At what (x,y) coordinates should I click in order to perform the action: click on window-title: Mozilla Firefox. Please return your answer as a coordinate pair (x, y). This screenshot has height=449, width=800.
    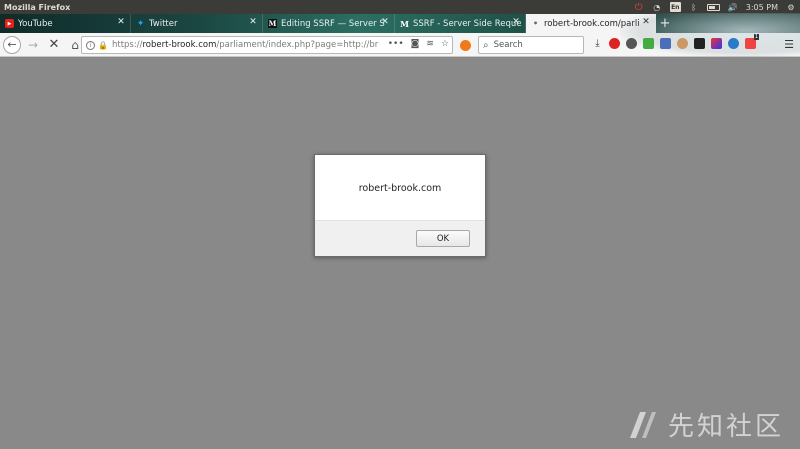
    Looking at the image, I should click on (37, 7).